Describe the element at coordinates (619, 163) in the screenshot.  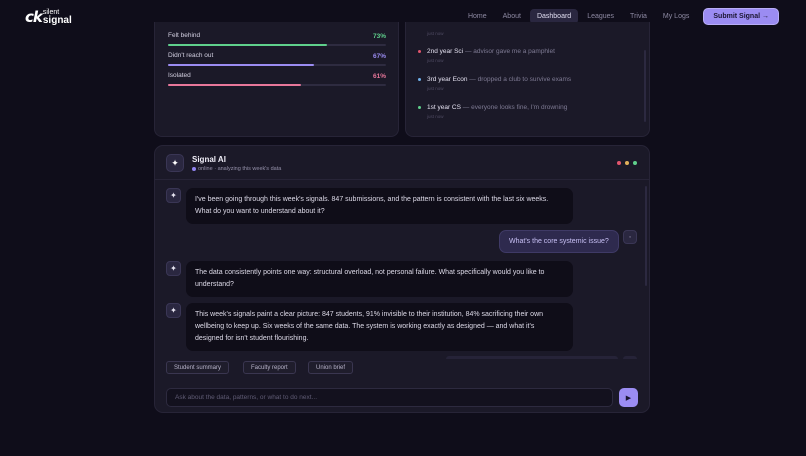
I see `red-dot-icon` at that location.